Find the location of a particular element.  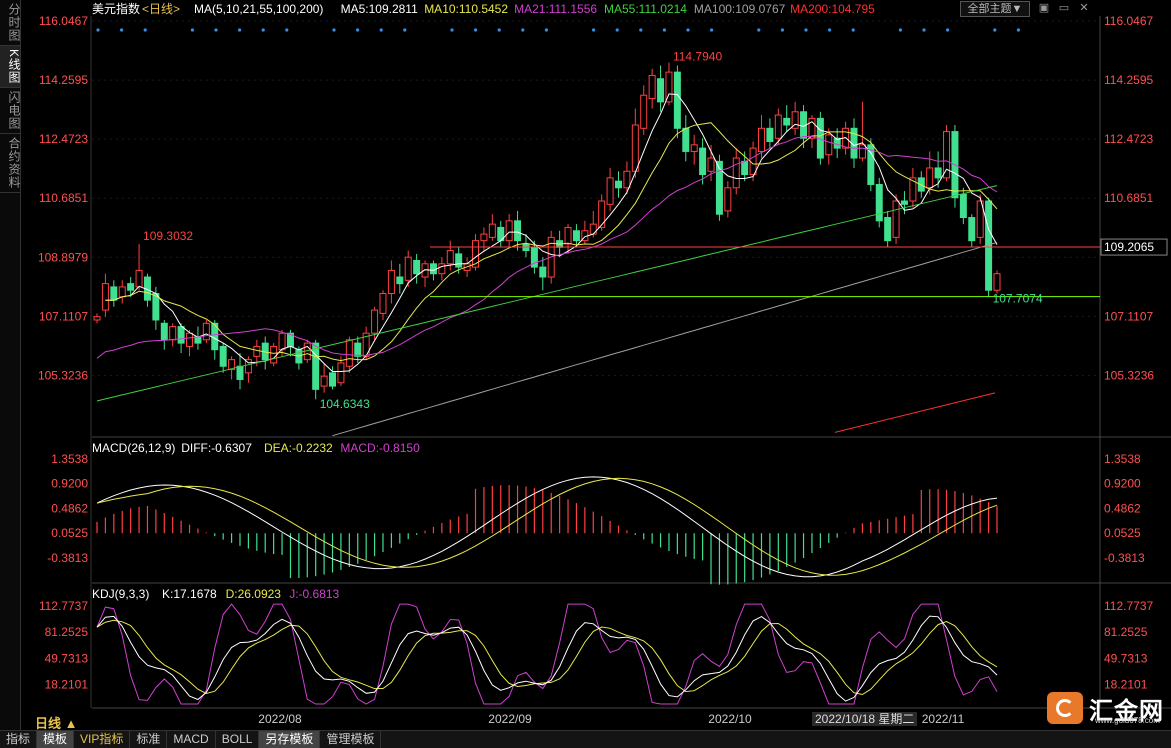

macd-axis-label-right: 0.9200 is located at coordinates (1122, 484).